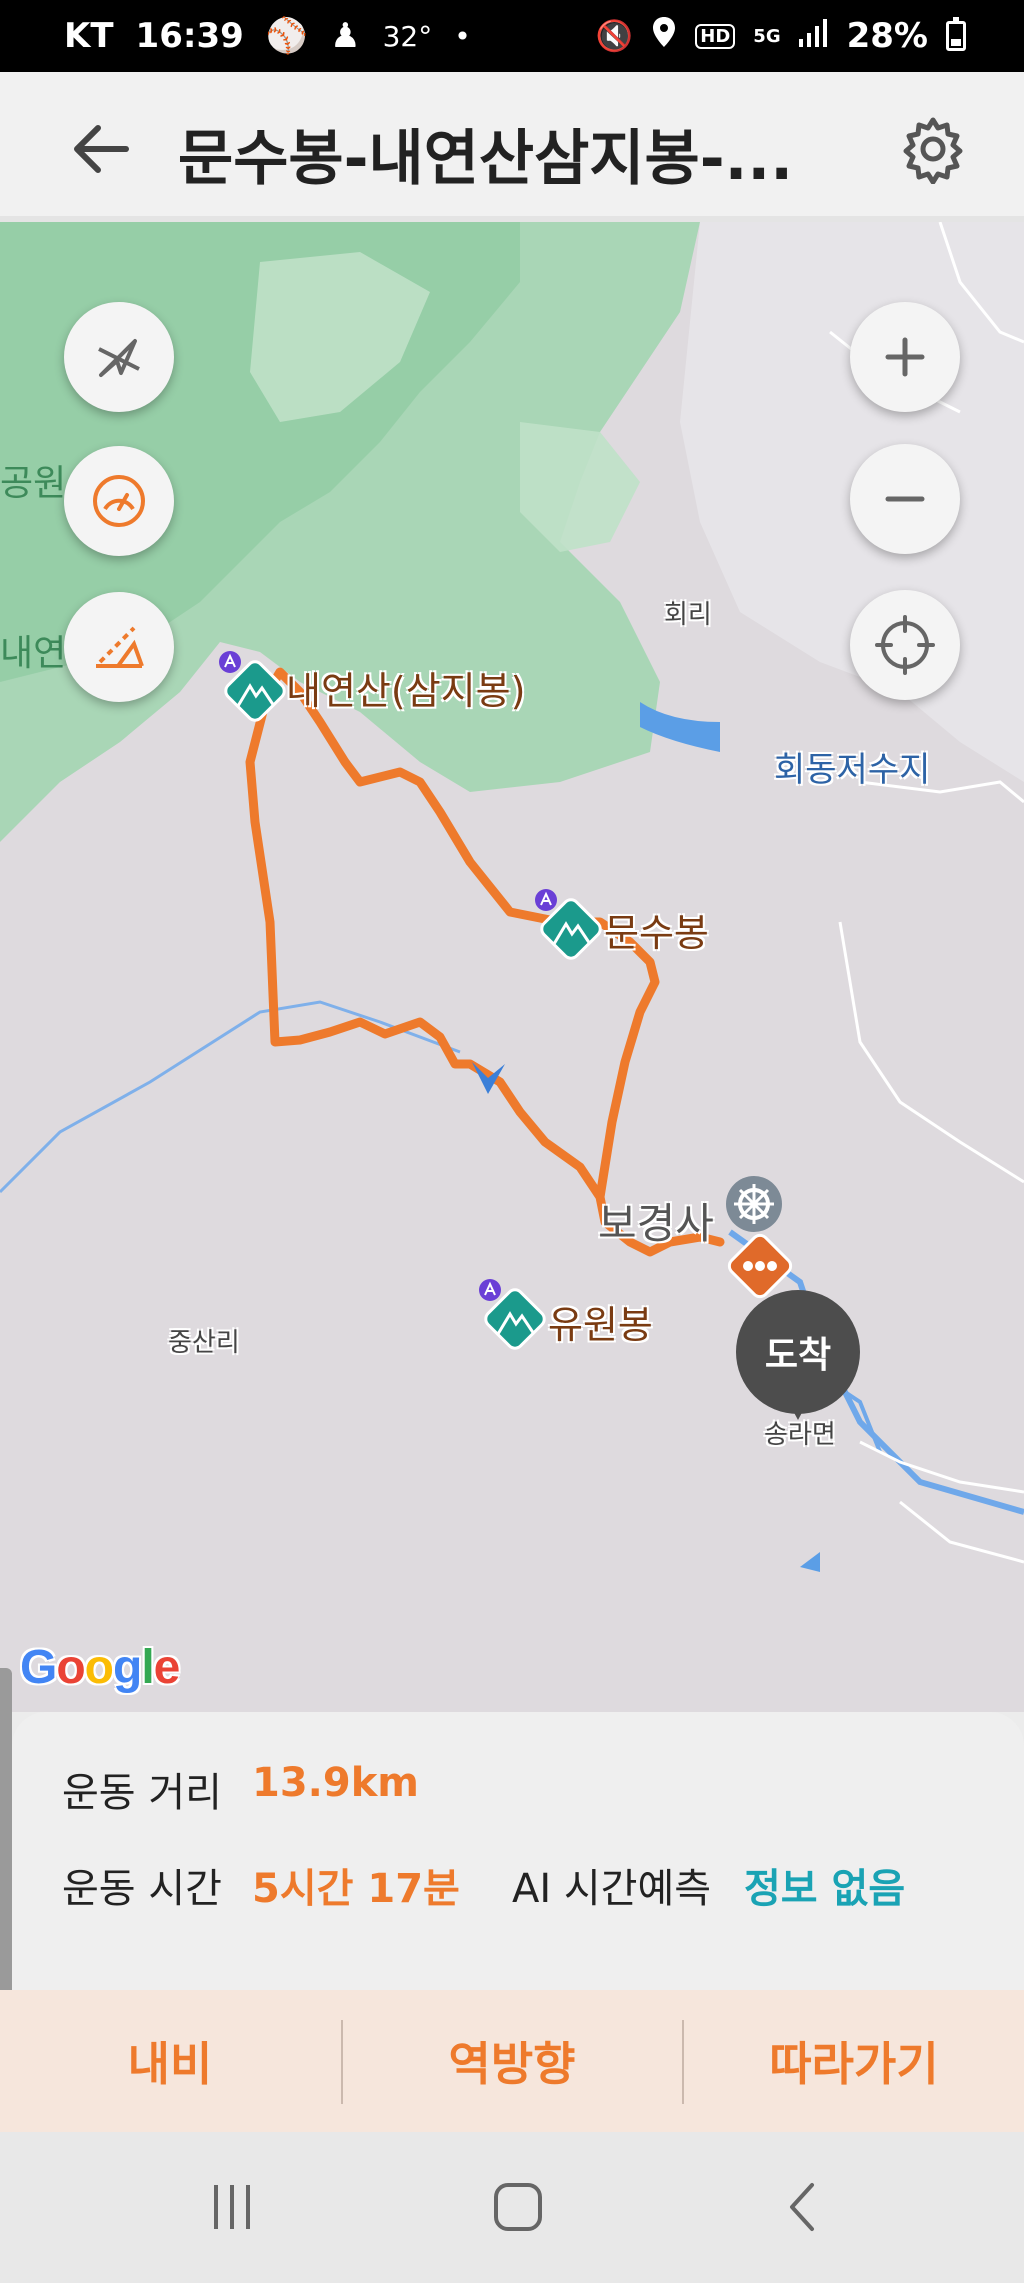  I want to click on zoom-in-icon, so click(905, 357).